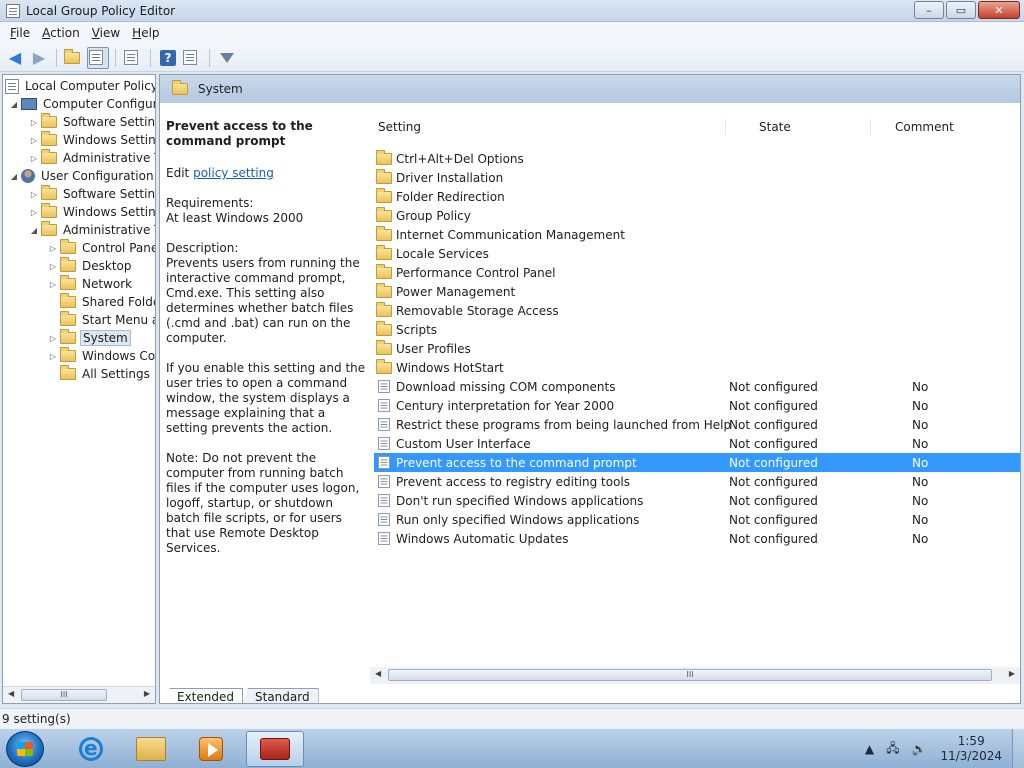  Describe the element at coordinates (384, 386) in the screenshot. I see `policy-setting-icon` at that location.